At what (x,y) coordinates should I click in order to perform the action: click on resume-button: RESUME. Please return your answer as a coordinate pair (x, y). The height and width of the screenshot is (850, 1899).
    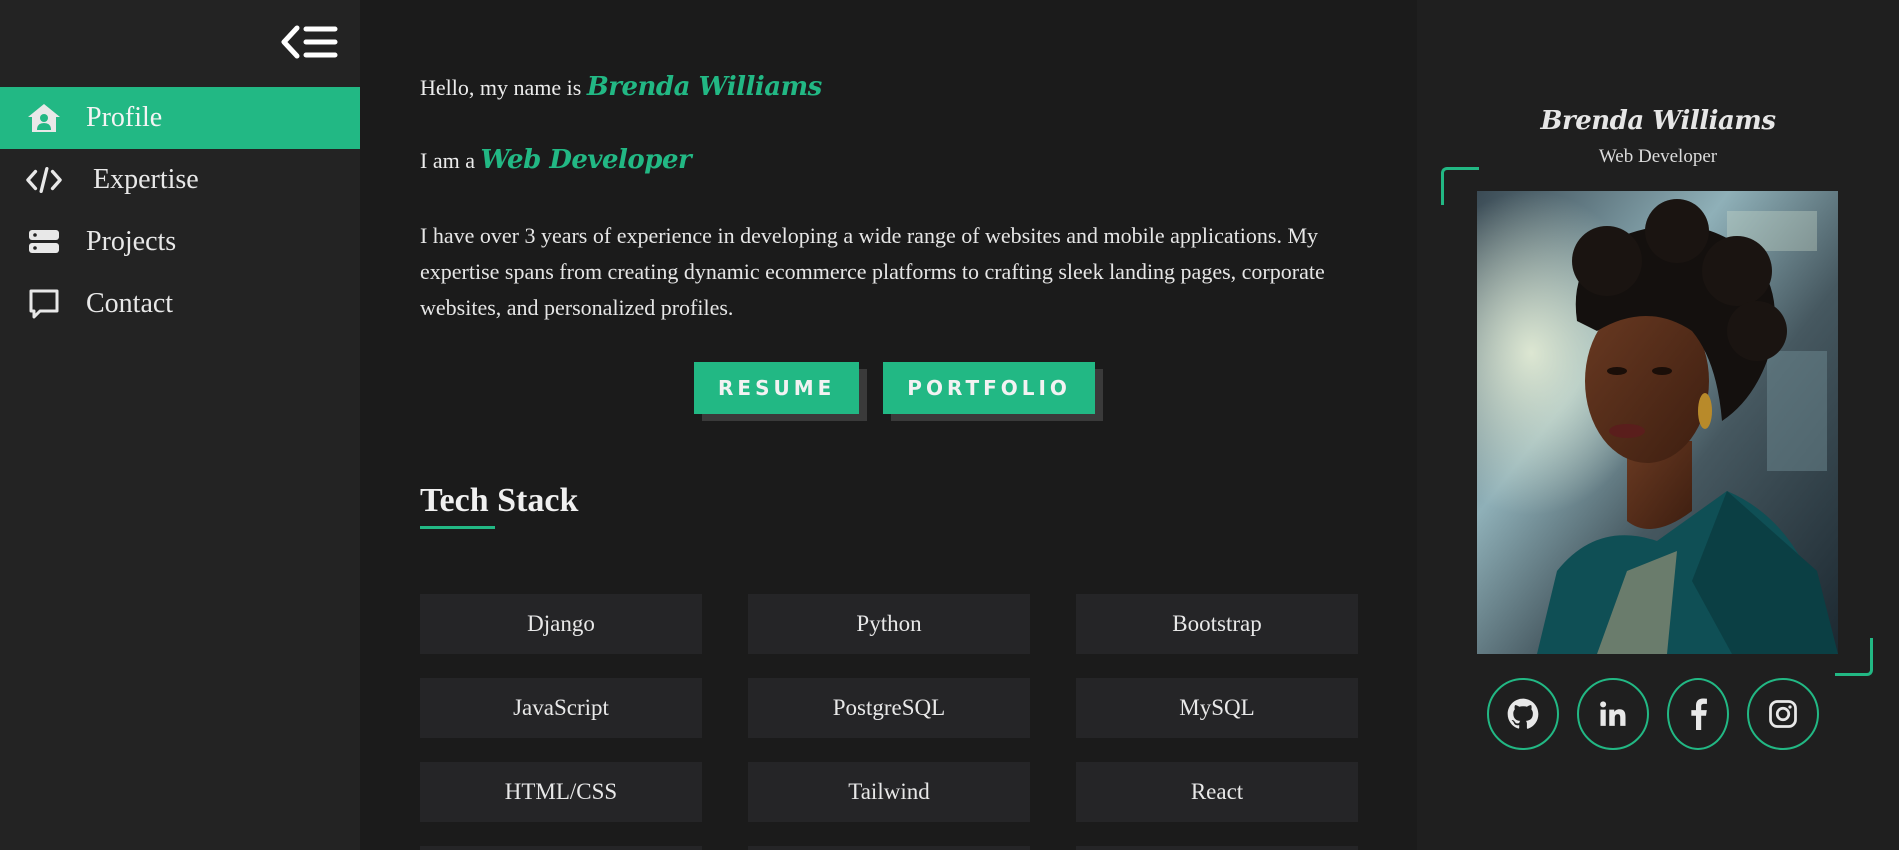
    Looking at the image, I should click on (777, 388).